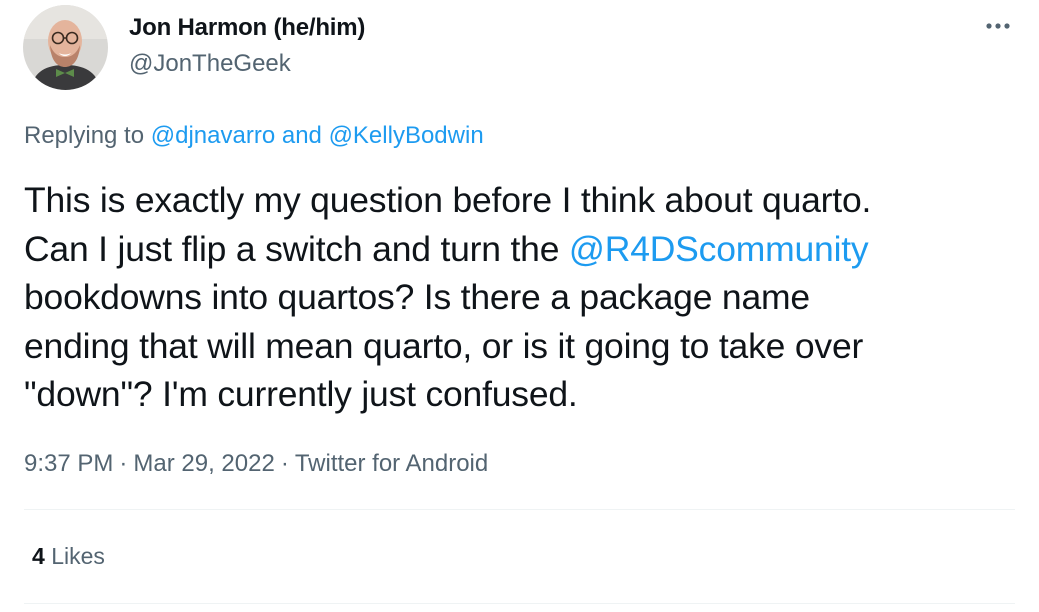  What do you see at coordinates (68, 463) in the screenshot?
I see `tweet-time: 9:37 PM` at bounding box center [68, 463].